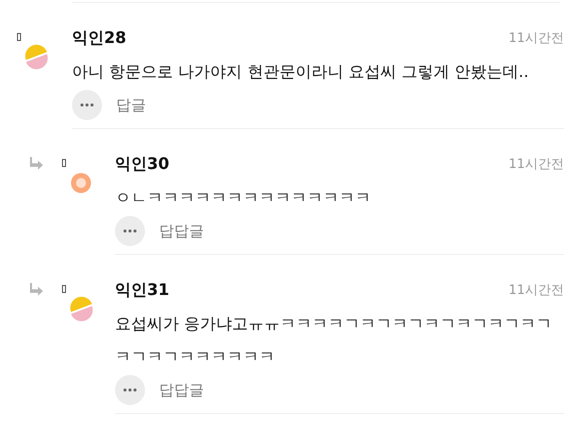  What do you see at coordinates (99, 38) in the screenshot?
I see `author-name: 익인28` at bounding box center [99, 38].